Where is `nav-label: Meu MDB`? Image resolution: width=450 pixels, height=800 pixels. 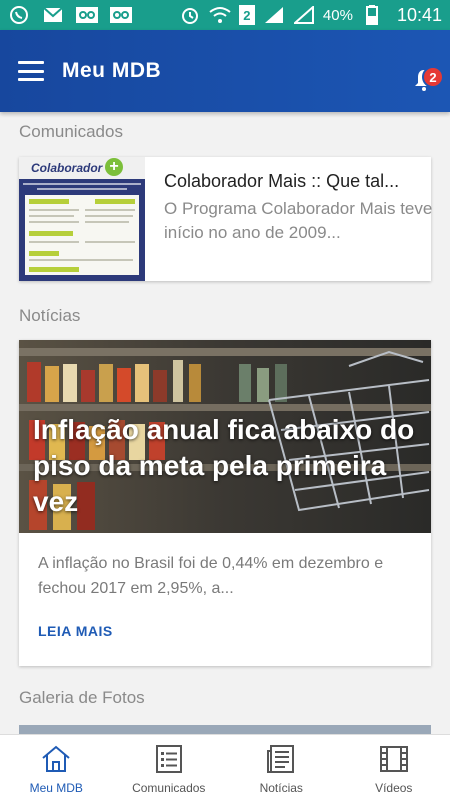
nav-label: Meu MDB is located at coordinates (56, 788).